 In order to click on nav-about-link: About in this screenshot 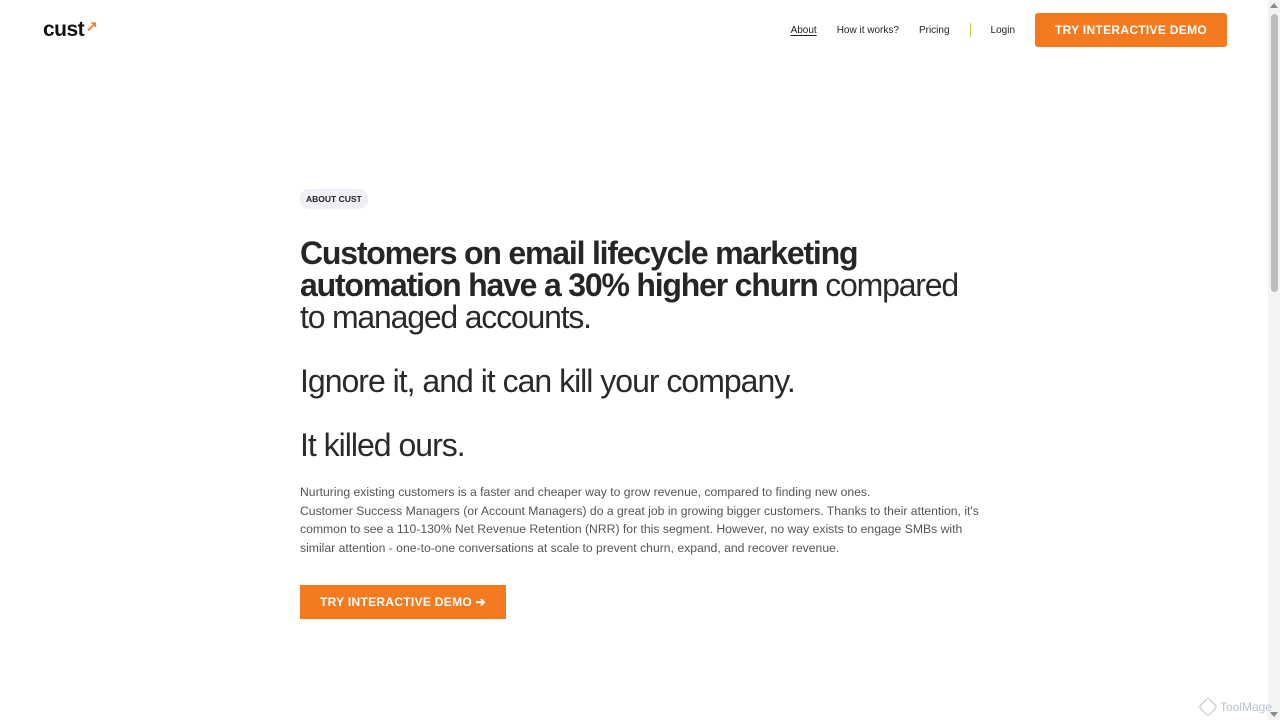, I will do `click(804, 30)`.